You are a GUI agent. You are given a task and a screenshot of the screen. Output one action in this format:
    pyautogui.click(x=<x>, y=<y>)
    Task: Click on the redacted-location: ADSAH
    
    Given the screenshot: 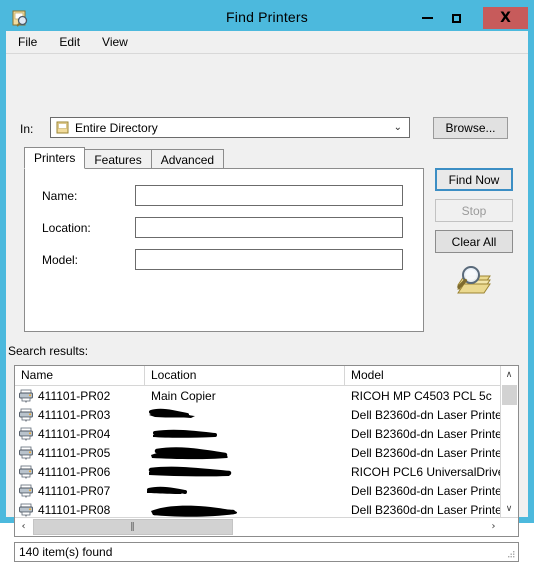 What is the action you would take?
    pyautogui.click(x=172, y=415)
    